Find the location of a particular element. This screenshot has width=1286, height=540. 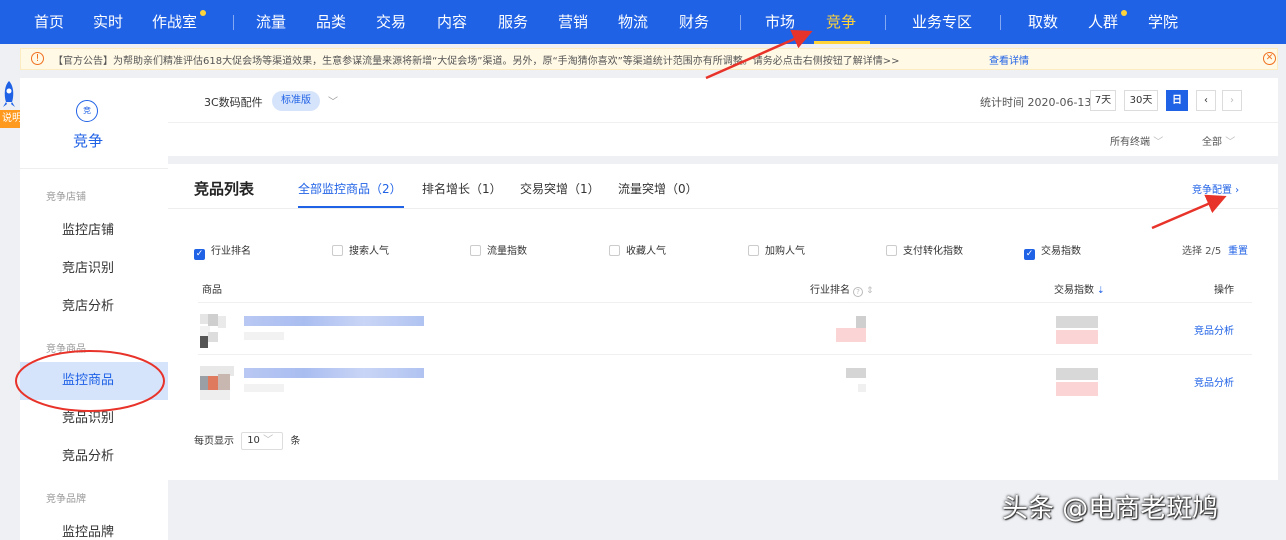

watermark: 头条 @电商老斑鸠 is located at coordinates (1110, 509).